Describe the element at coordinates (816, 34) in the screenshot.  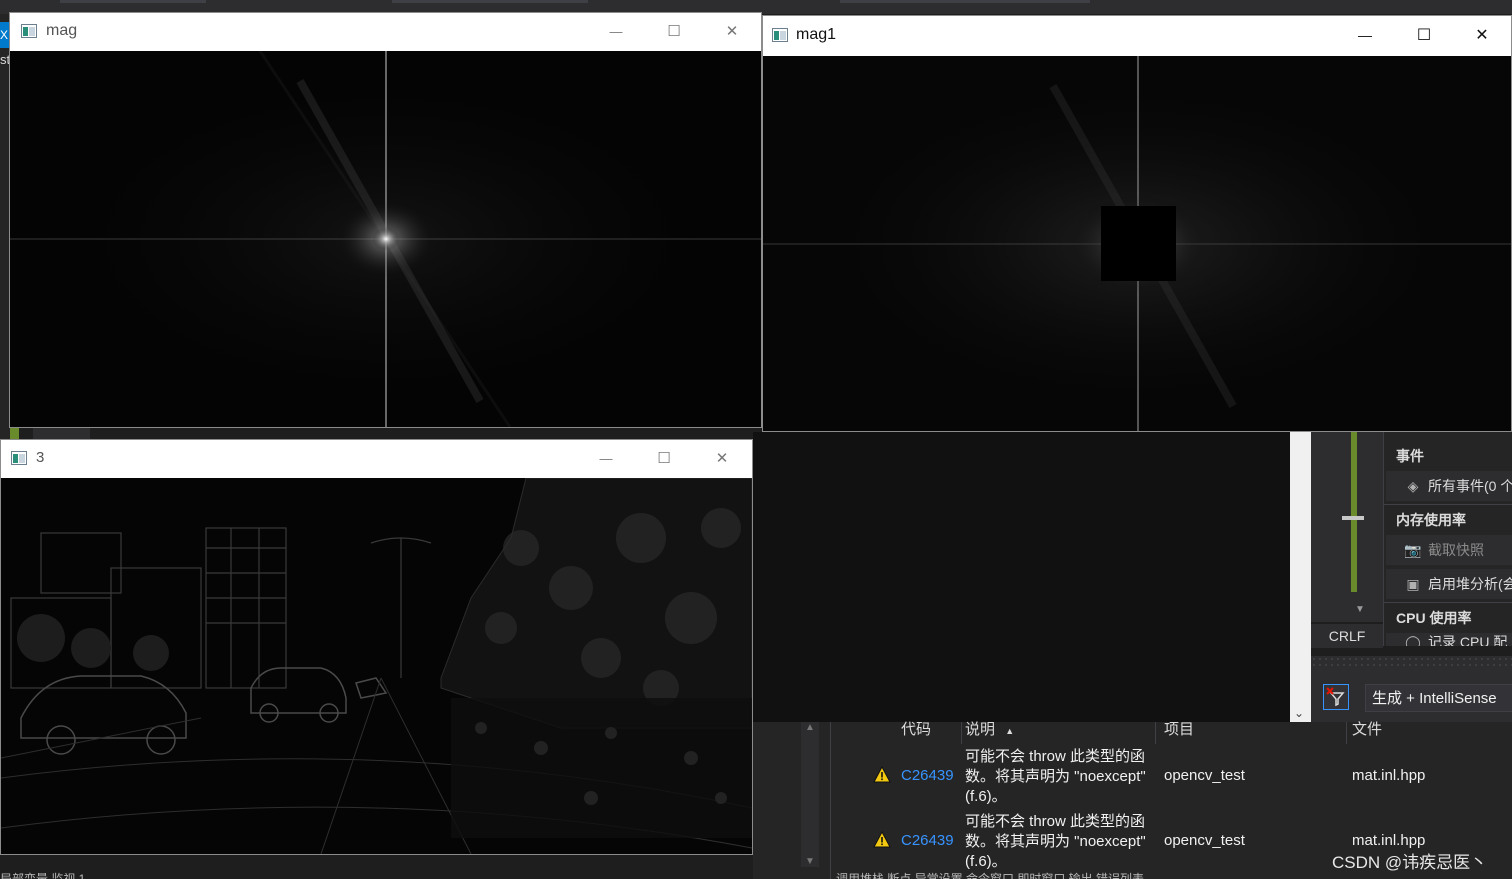
I see `window-title: mag1` at that location.